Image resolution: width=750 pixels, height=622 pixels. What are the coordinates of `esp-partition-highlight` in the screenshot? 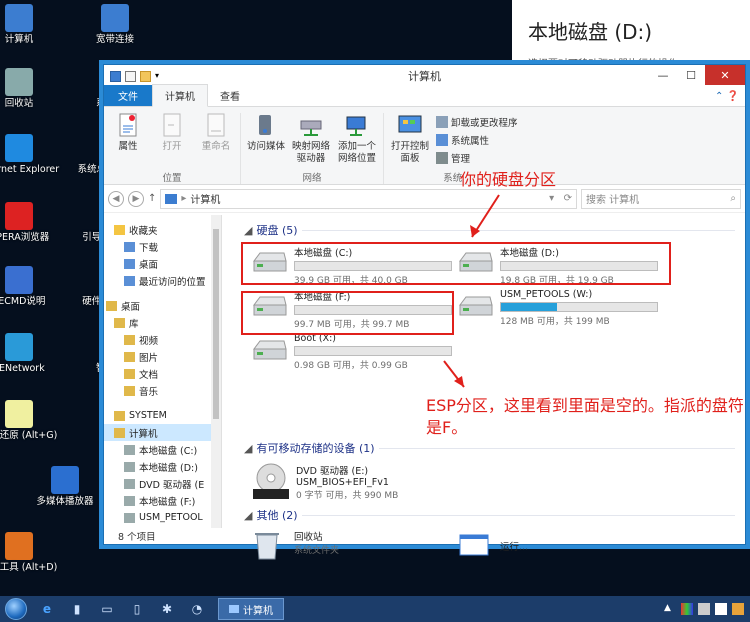 It's located at (347, 313).